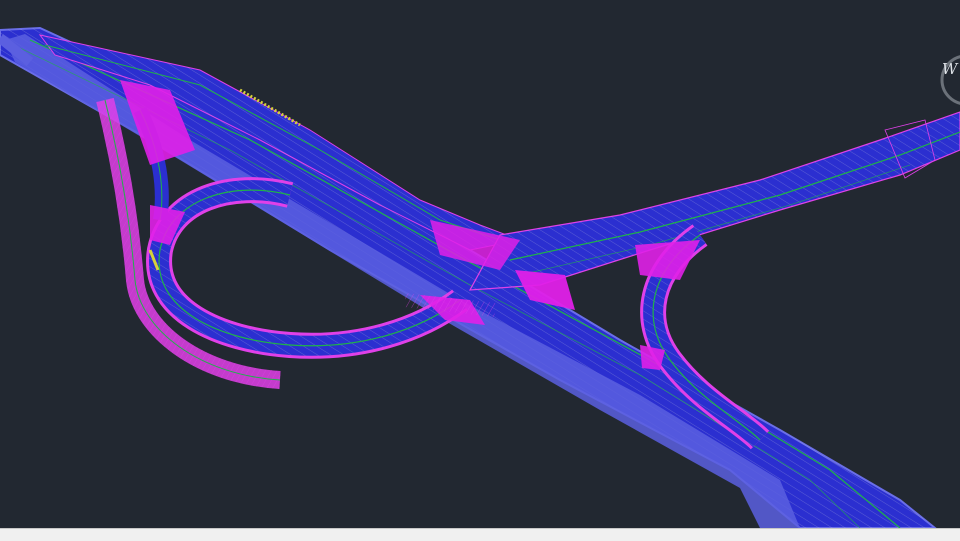  Describe the element at coordinates (480, 534) in the screenshot. I see `status-bar` at that location.